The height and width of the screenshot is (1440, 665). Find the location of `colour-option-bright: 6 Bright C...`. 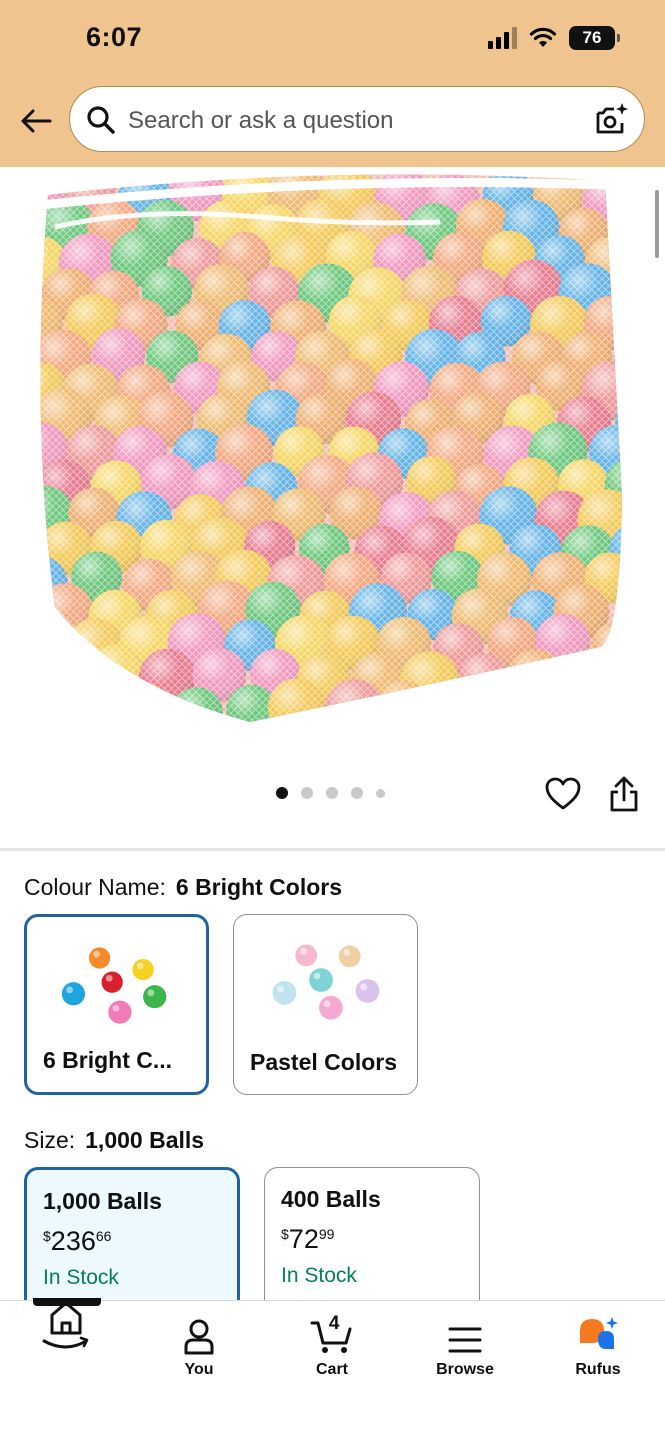

colour-option-bright: 6 Bright C... is located at coordinates (116, 1004).